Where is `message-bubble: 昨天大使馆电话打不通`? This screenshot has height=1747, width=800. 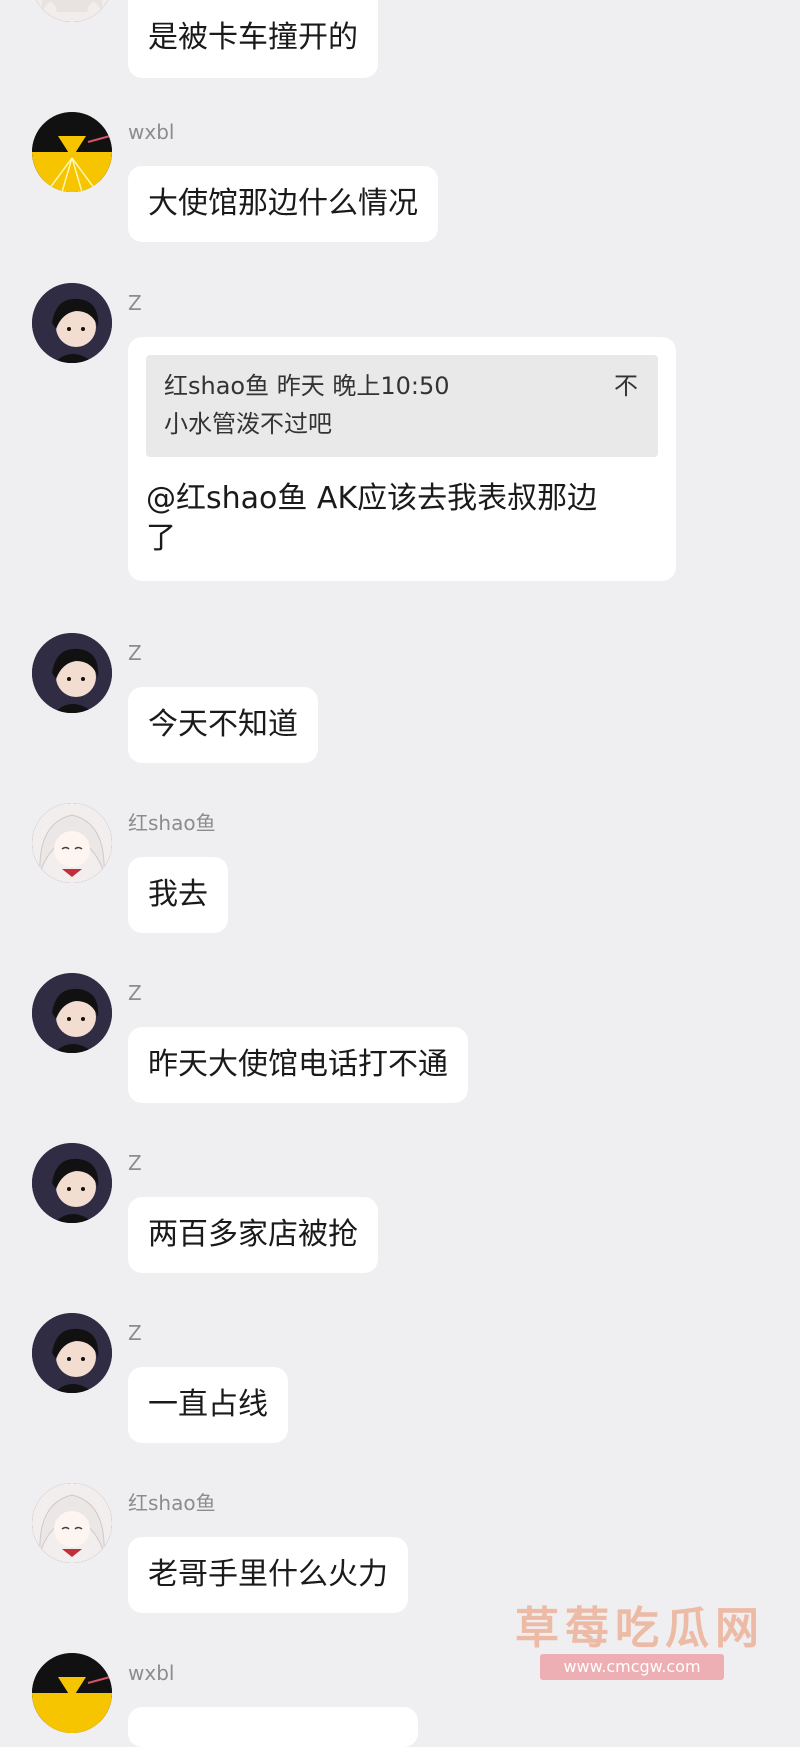 message-bubble: 昨天大使馆电话打不通 is located at coordinates (298, 1065).